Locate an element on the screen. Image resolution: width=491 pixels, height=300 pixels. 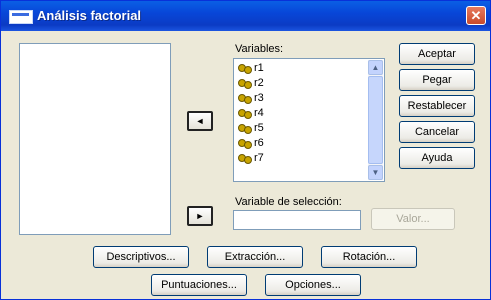
variable-label: r3 is located at coordinates (259, 98).